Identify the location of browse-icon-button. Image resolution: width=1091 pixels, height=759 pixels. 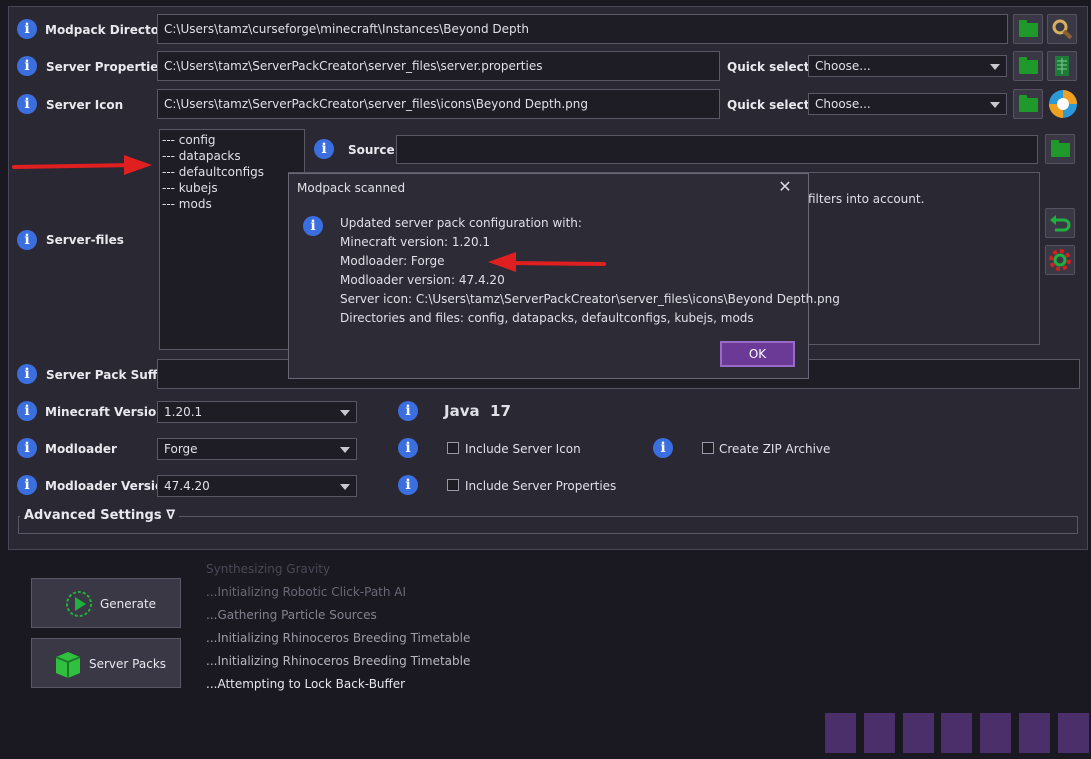
(1028, 104).